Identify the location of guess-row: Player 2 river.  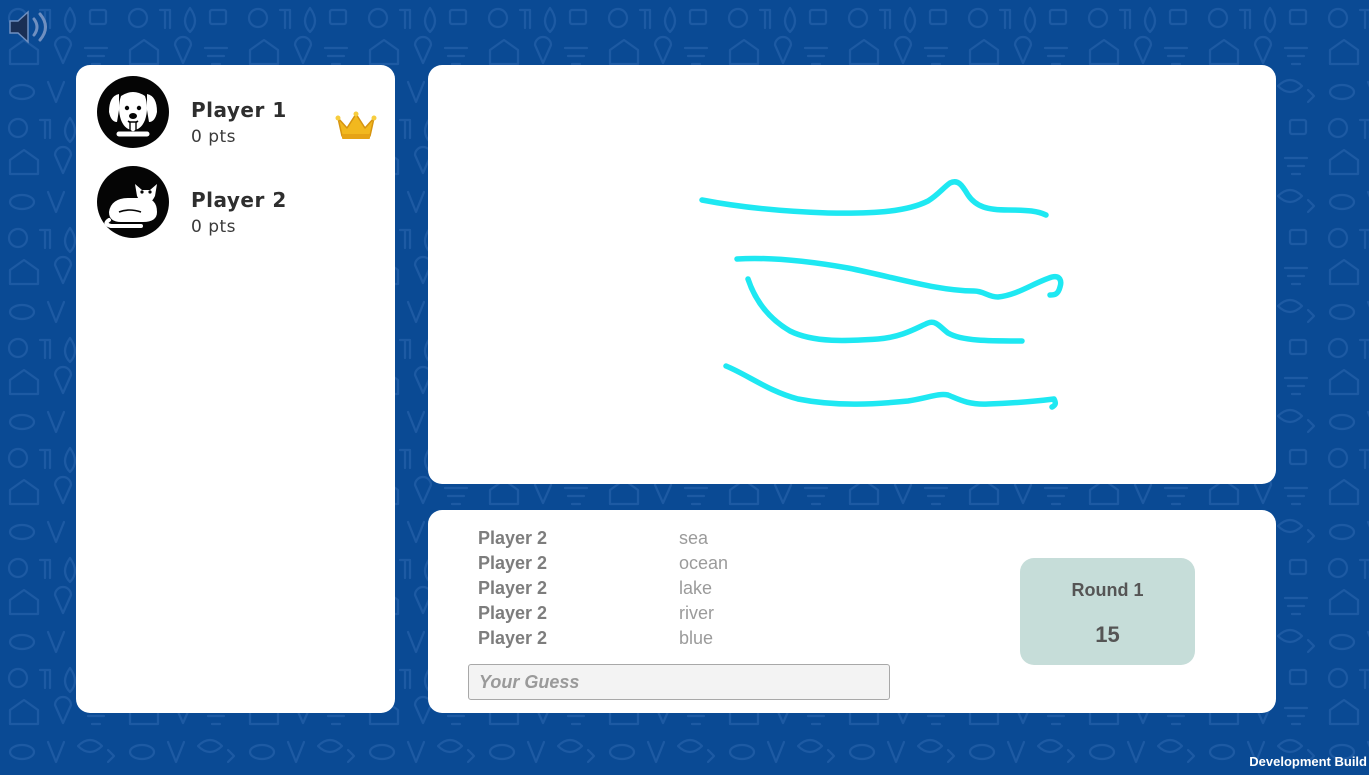
(678, 615).